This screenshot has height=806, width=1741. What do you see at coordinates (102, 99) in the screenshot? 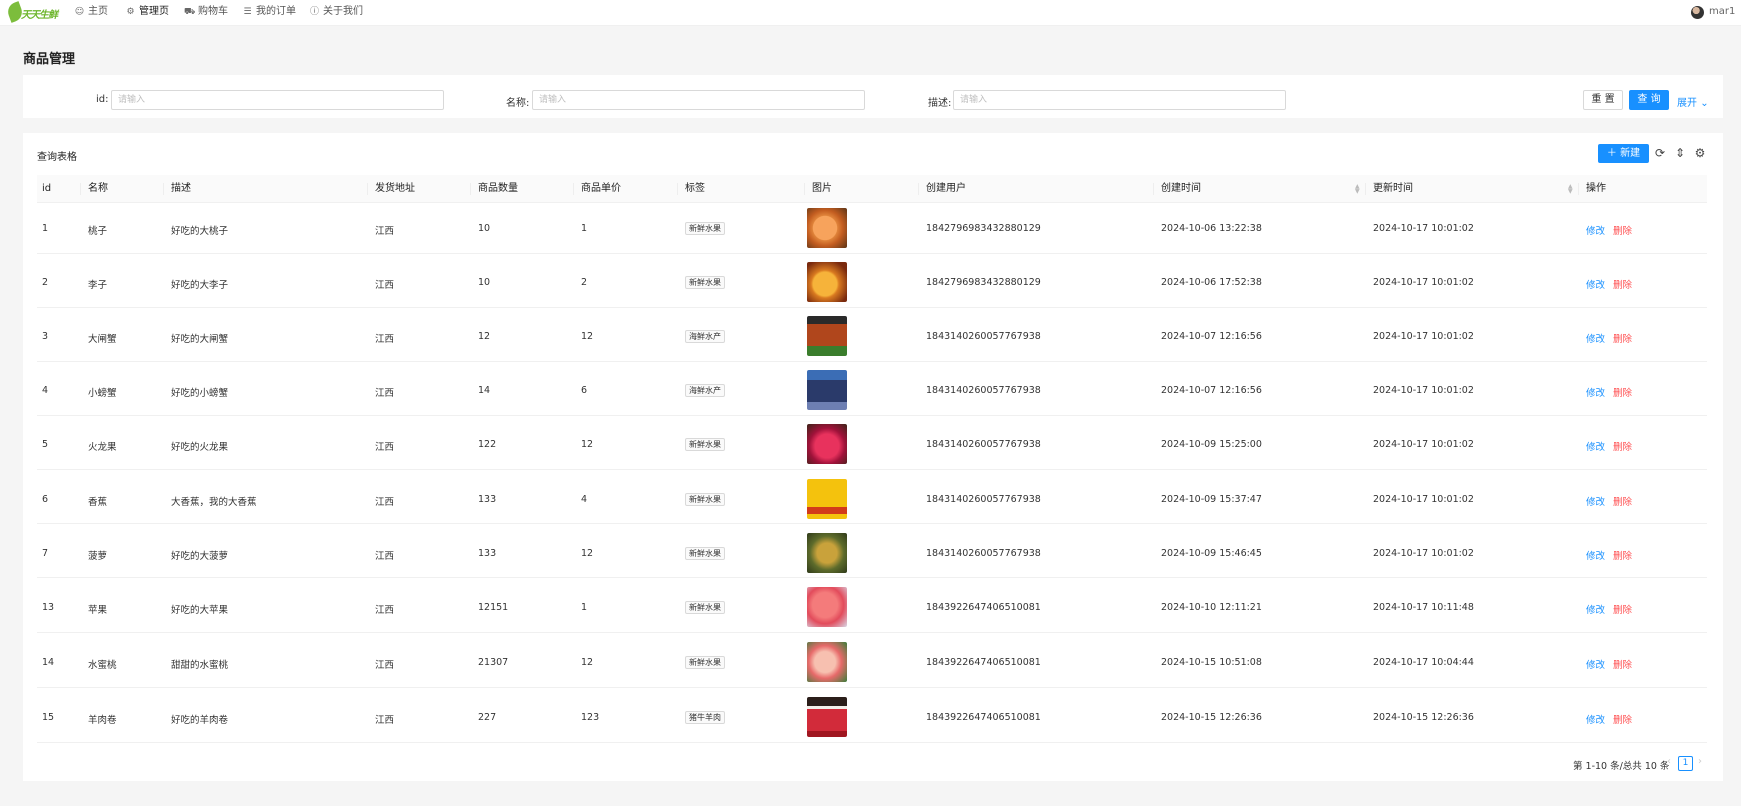
I see `id-field-label: id:` at bounding box center [102, 99].